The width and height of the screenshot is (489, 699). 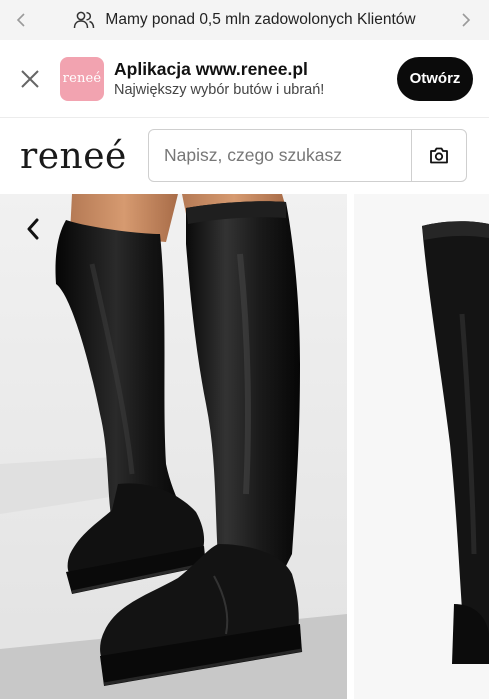 I want to click on app-logo-text: reneé, so click(x=82, y=78).